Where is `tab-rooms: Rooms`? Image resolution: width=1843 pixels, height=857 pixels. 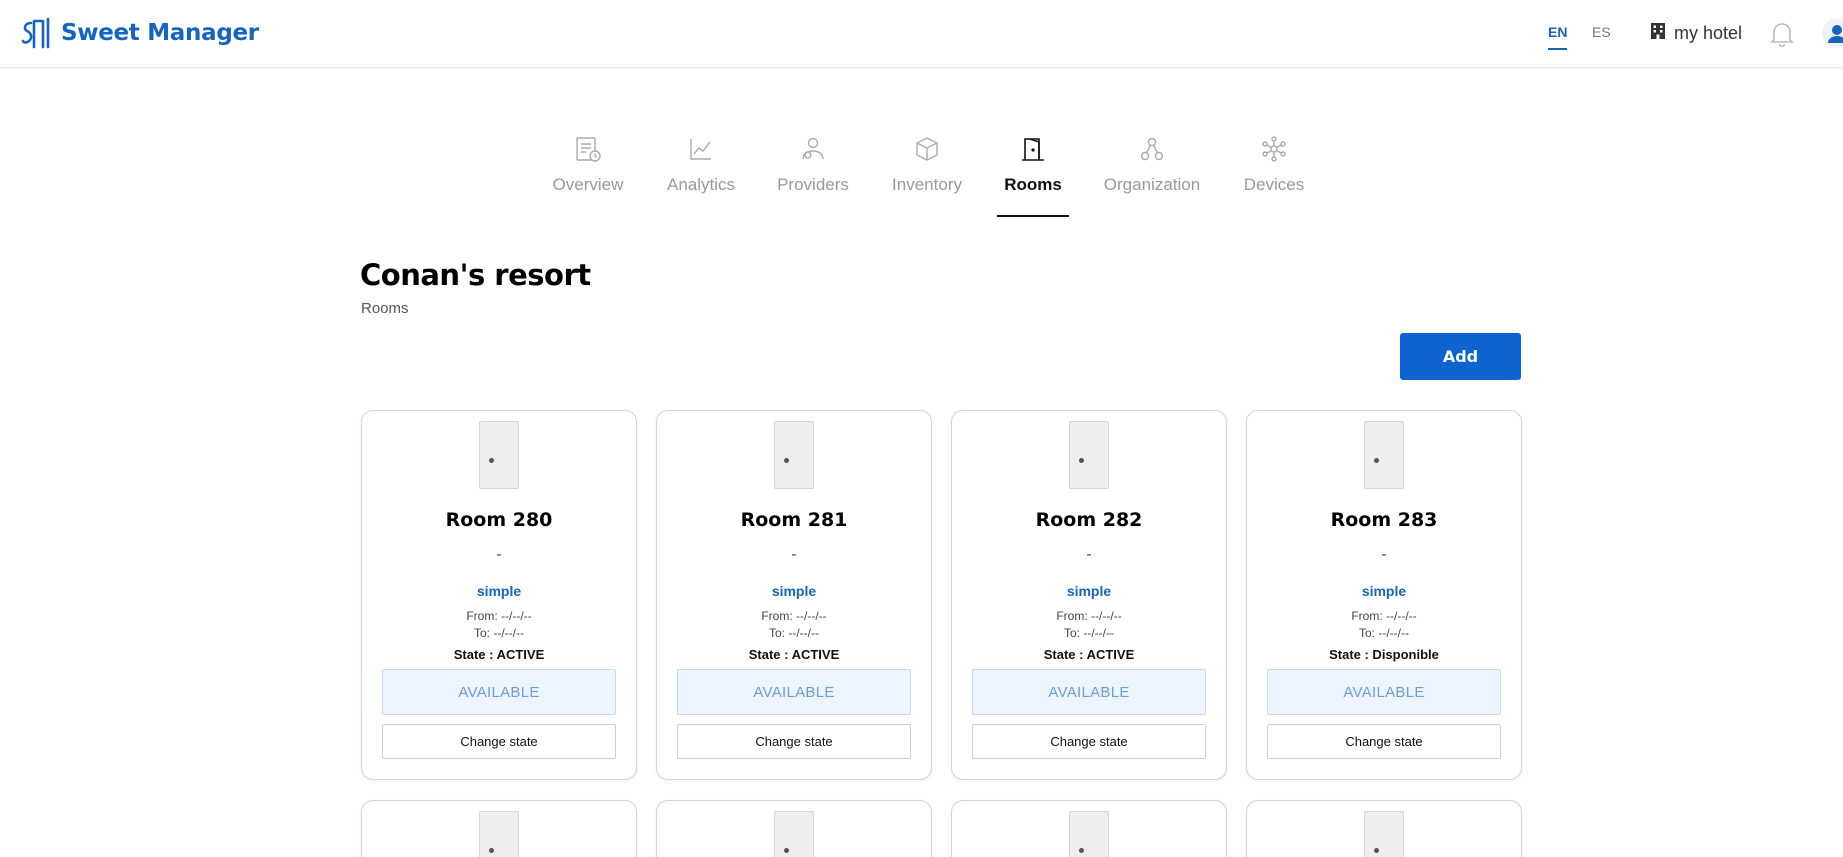 tab-rooms: Rooms is located at coordinates (1033, 165).